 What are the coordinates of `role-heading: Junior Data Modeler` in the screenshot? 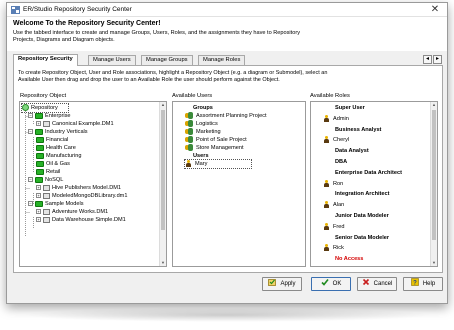 It's located at (362, 216).